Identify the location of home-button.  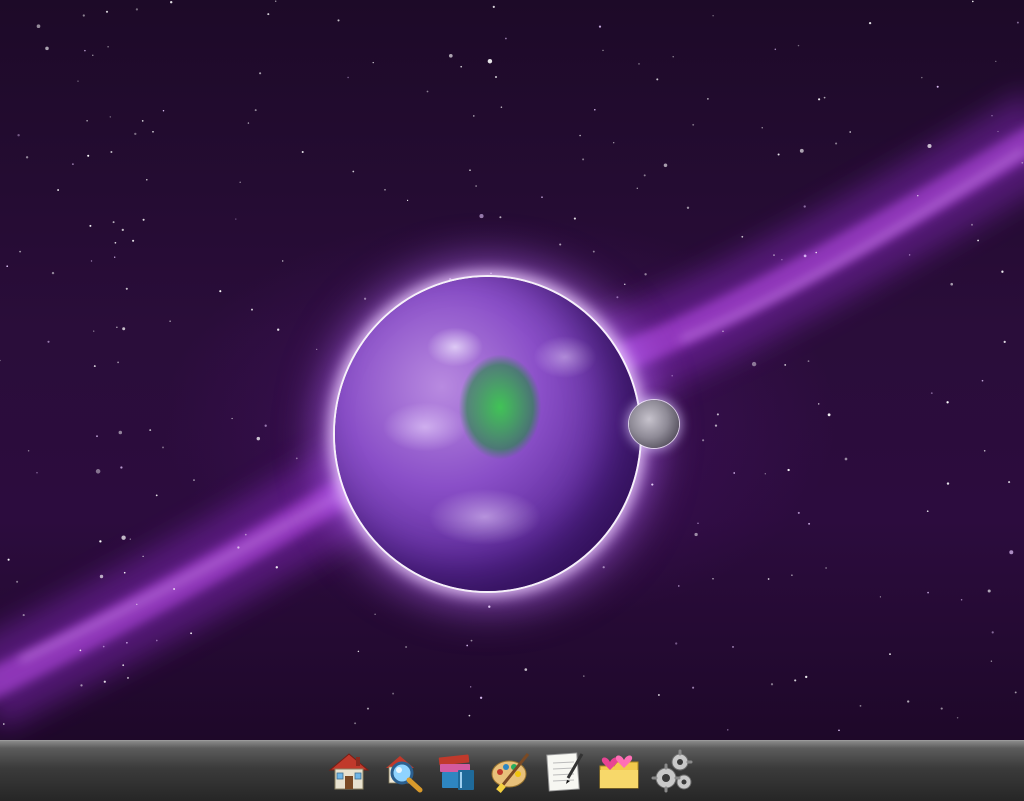
(349, 771).